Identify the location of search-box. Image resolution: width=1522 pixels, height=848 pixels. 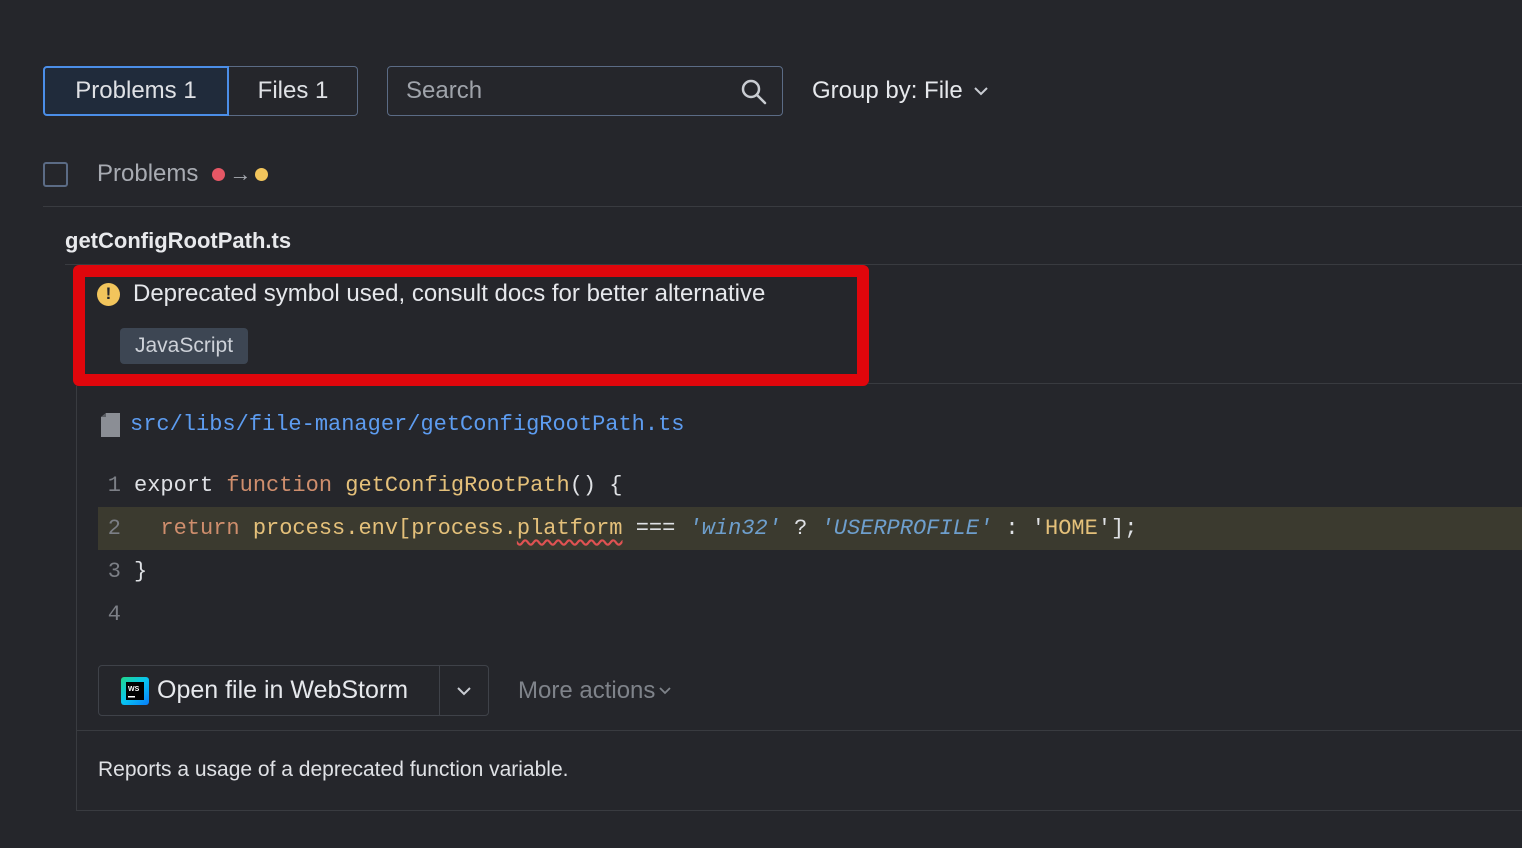
(585, 91).